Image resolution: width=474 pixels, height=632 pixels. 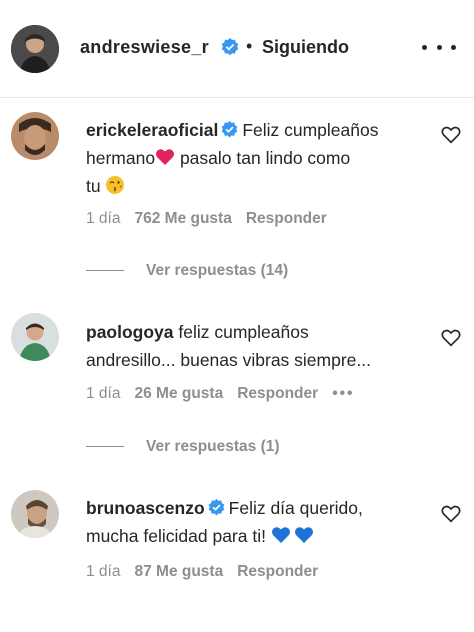 I want to click on comment-body: mucha felicidad para ti!, so click(x=176, y=536).